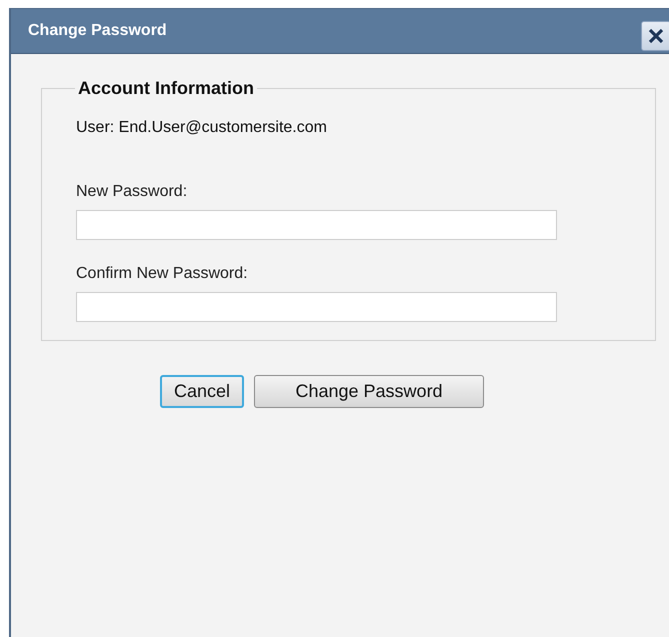  I want to click on submit-button: Change Password, so click(369, 391).